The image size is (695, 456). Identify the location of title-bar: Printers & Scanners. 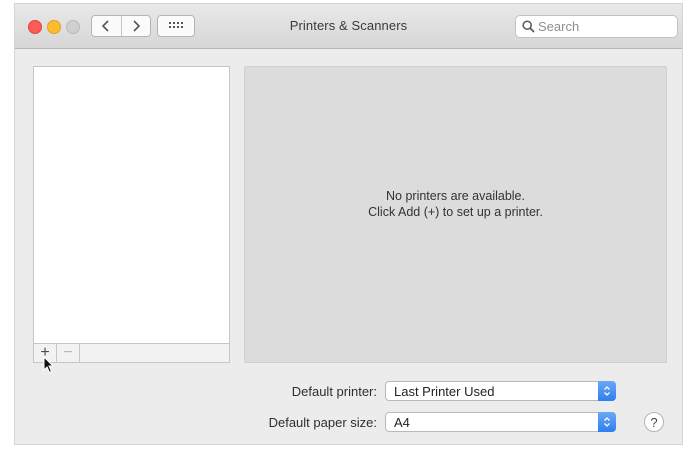
(348, 26).